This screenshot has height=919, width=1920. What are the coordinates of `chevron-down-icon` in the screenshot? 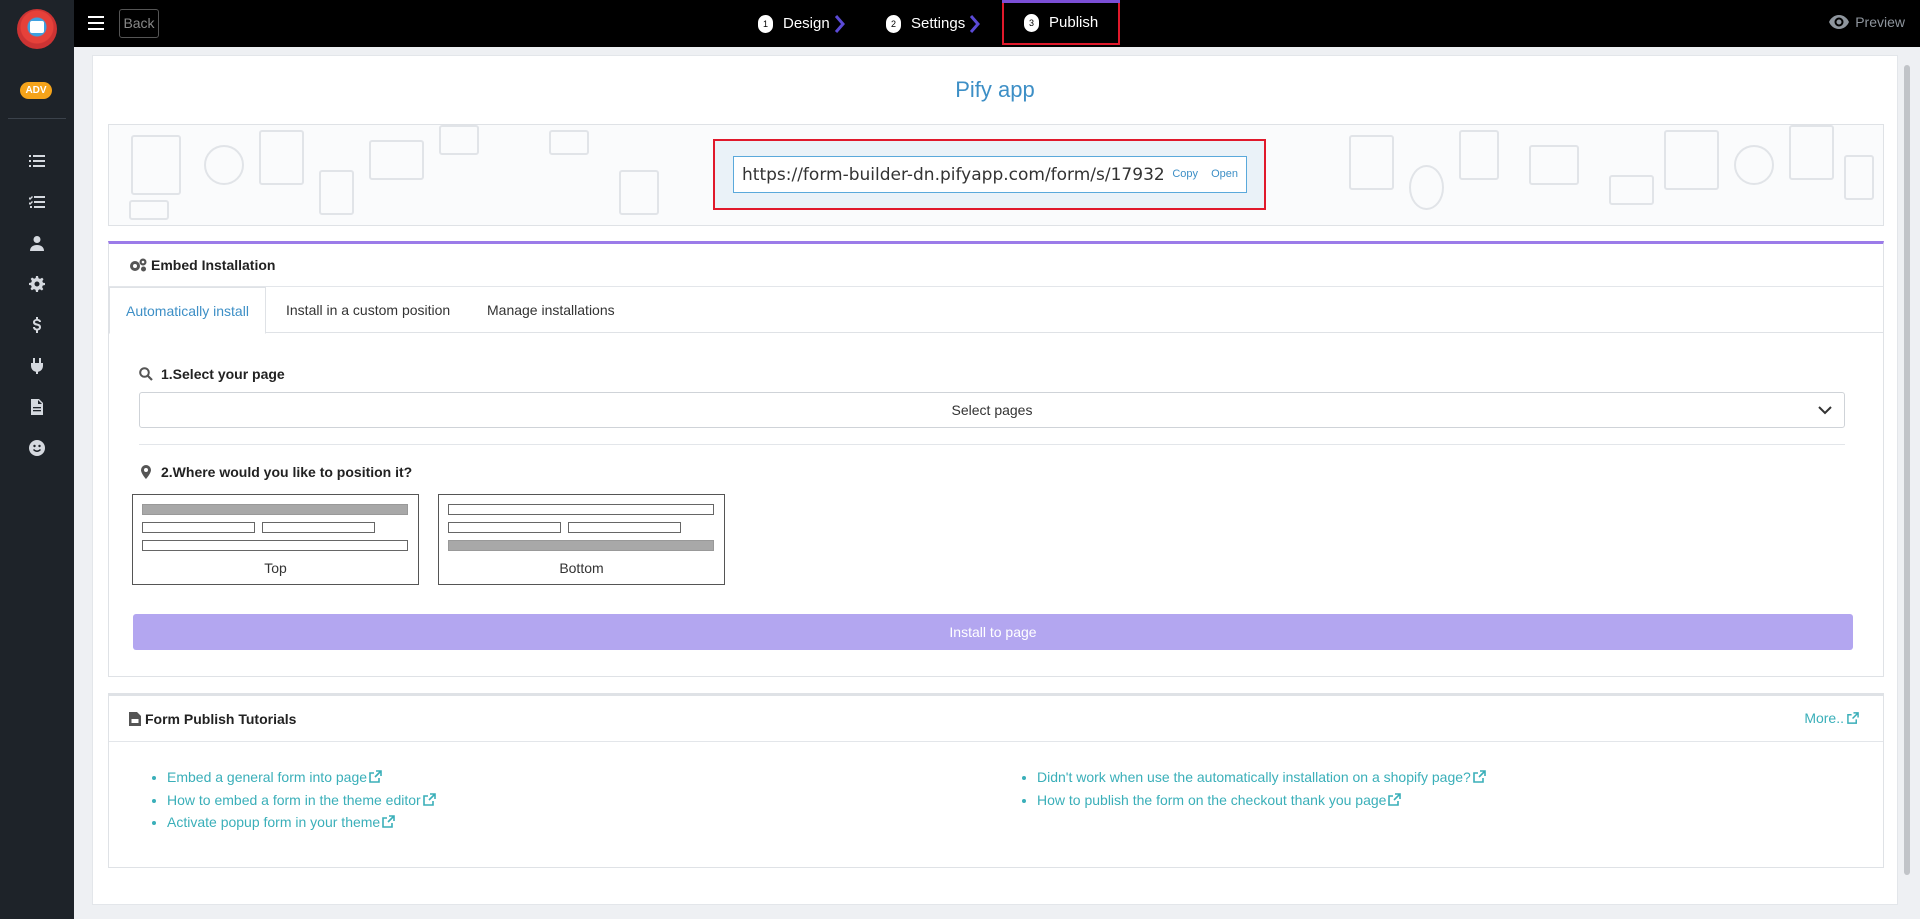 It's located at (1825, 410).